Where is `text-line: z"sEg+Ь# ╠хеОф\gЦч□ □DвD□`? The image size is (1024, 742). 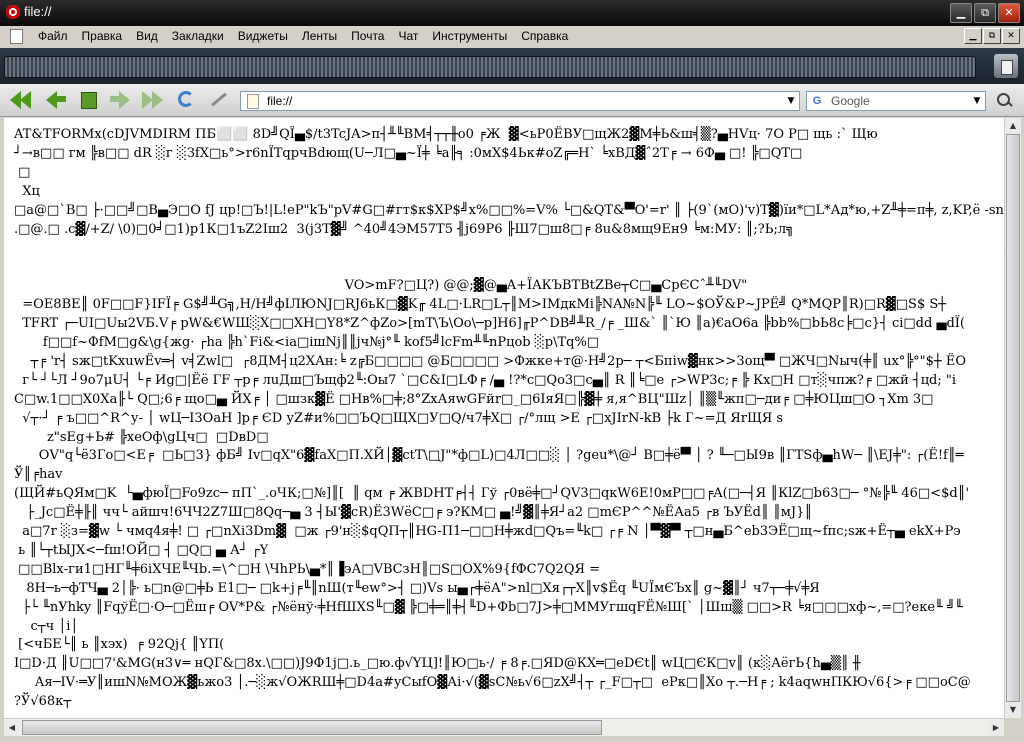 text-line: z"sEg+Ь# ╠хеОф\gЦч□ □DвD□ is located at coordinates (141, 437).